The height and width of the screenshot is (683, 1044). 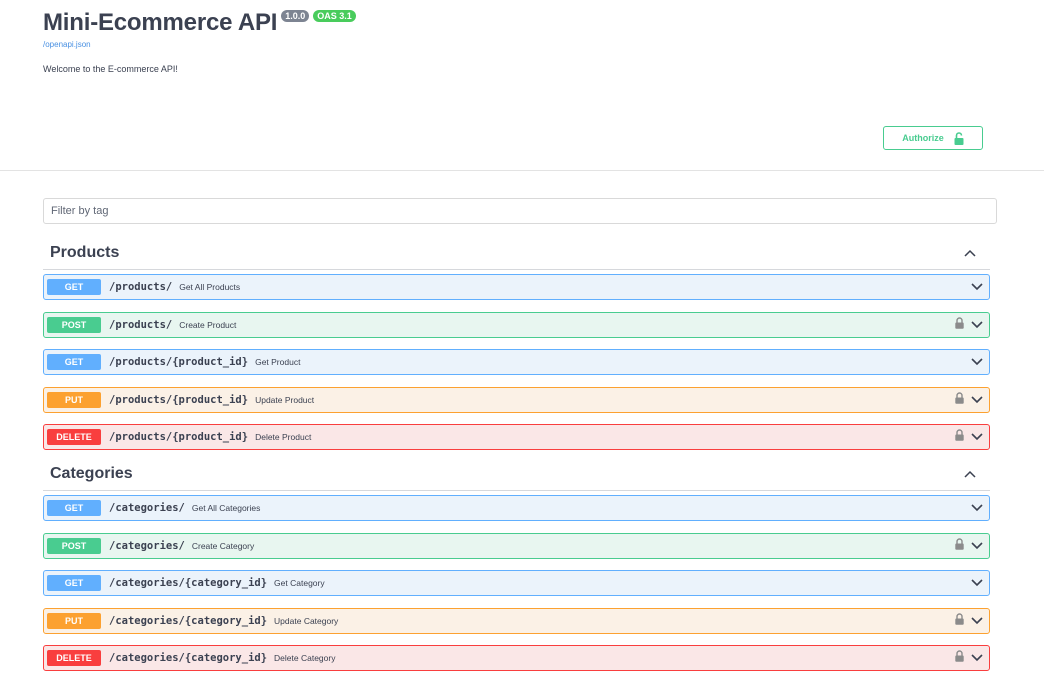 What do you see at coordinates (110, 69) in the screenshot?
I see `api-description: Welcome to the E-commerce API!` at bounding box center [110, 69].